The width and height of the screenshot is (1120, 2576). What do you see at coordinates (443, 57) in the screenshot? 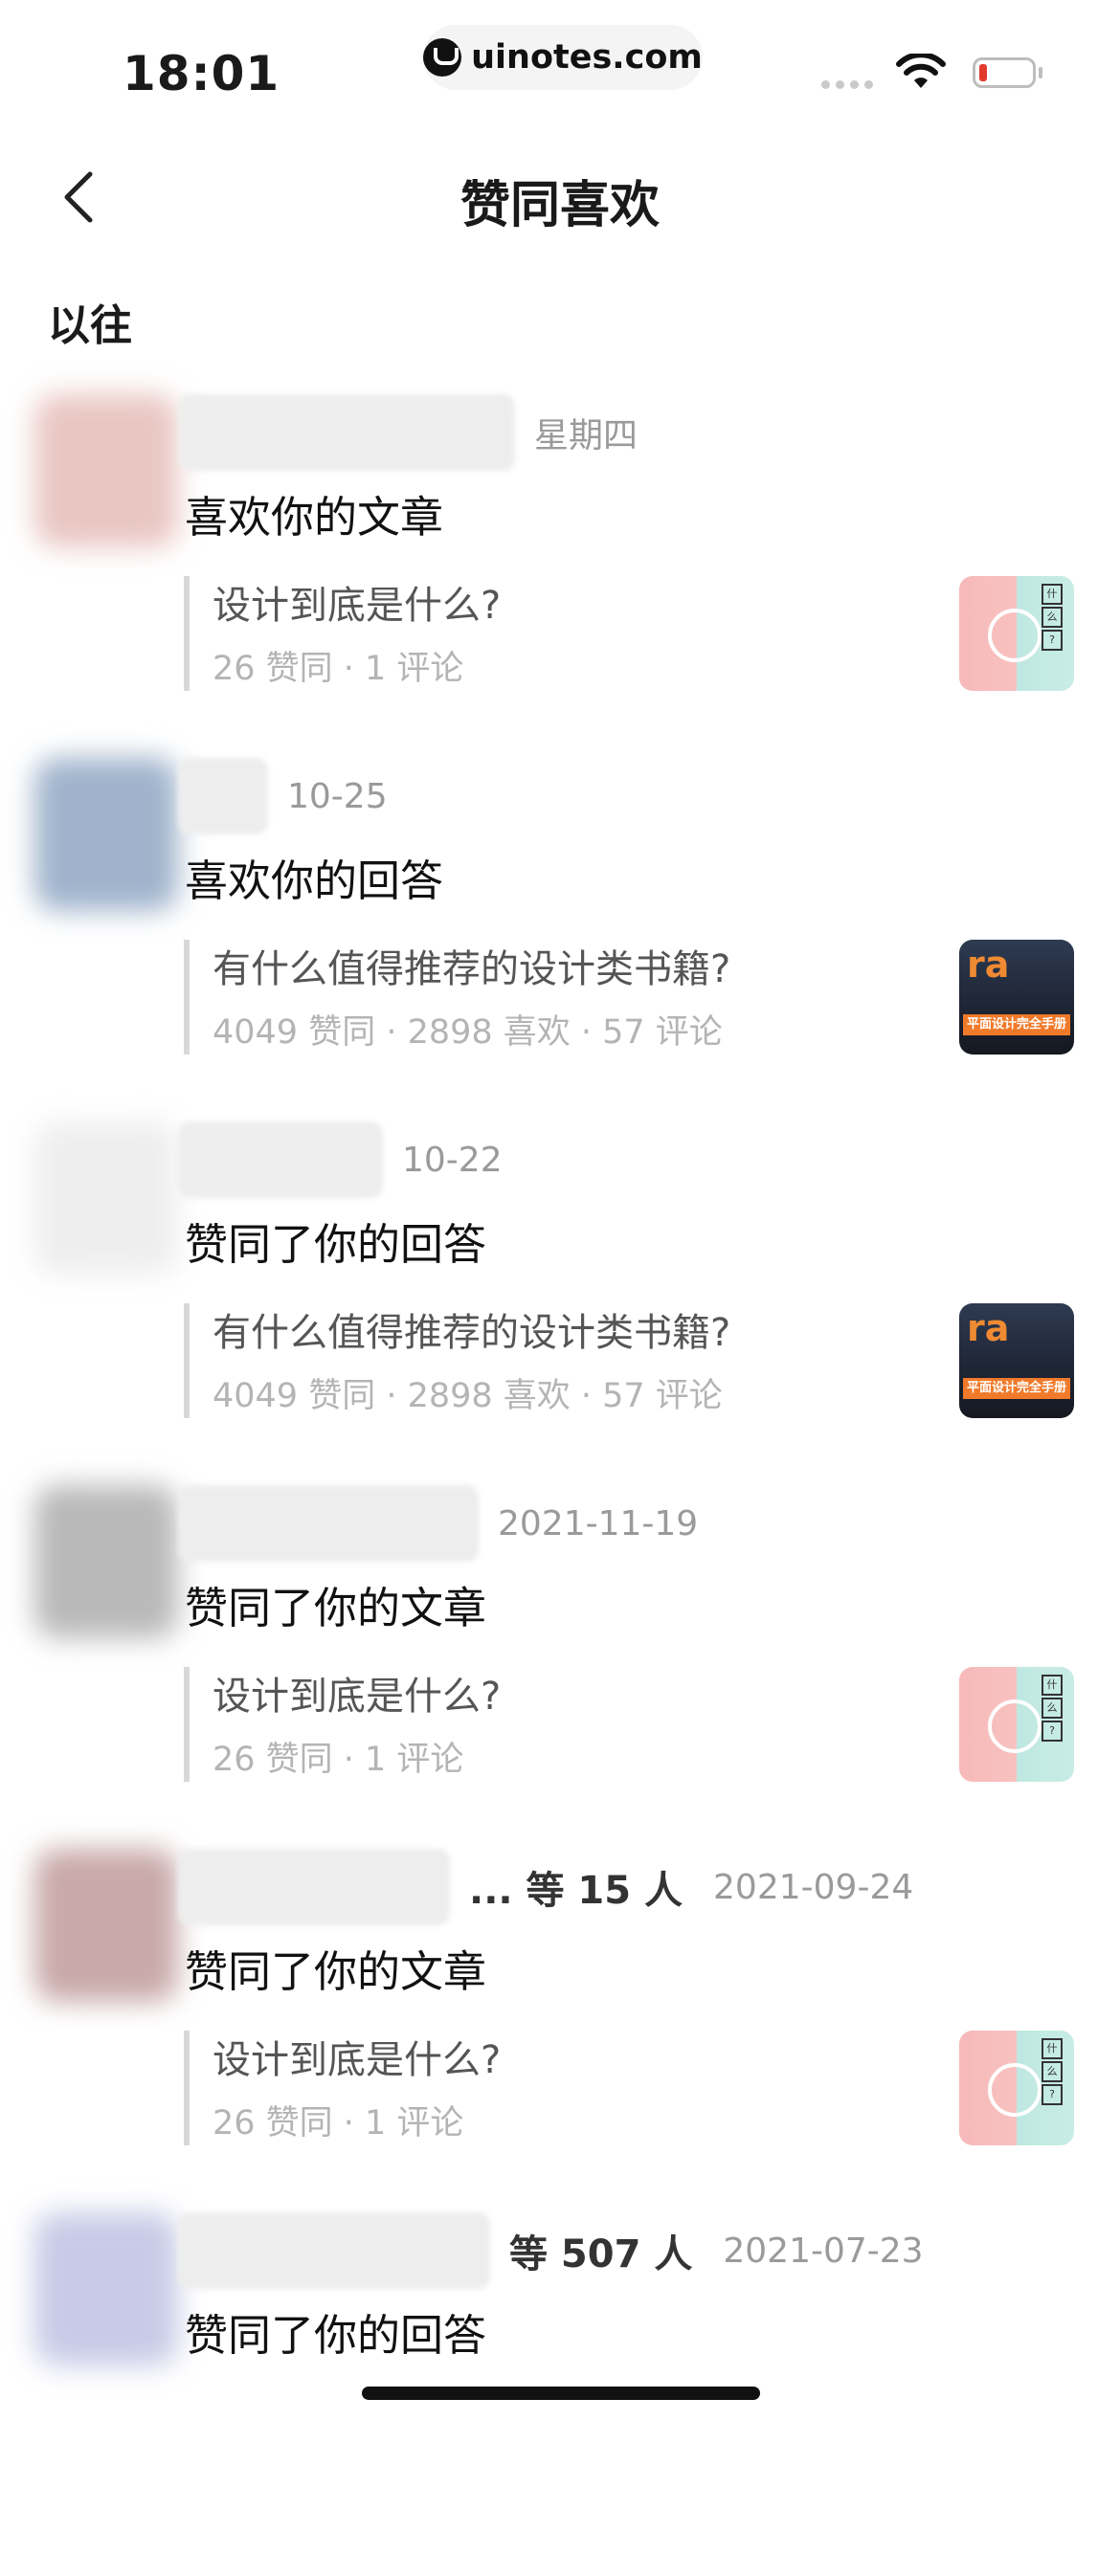
I see `site-logo-icon` at bounding box center [443, 57].